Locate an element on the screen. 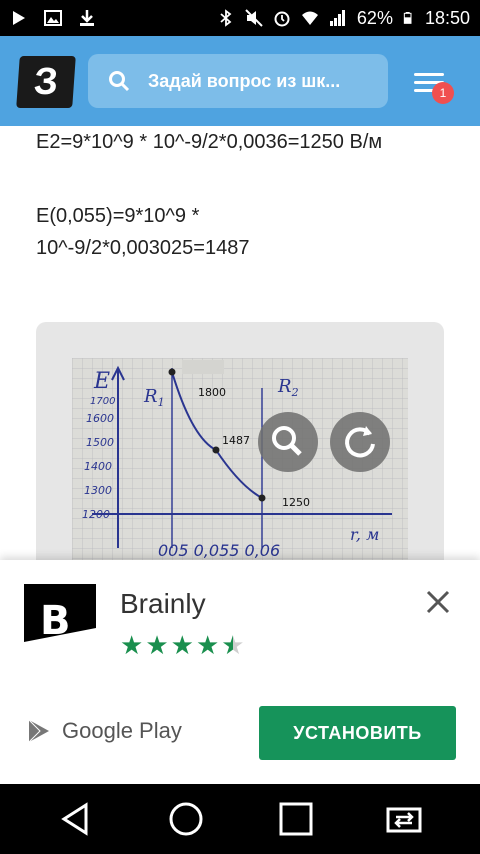 The image size is (480, 854). y-tick: 1300 is located at coordinates (98, 490).